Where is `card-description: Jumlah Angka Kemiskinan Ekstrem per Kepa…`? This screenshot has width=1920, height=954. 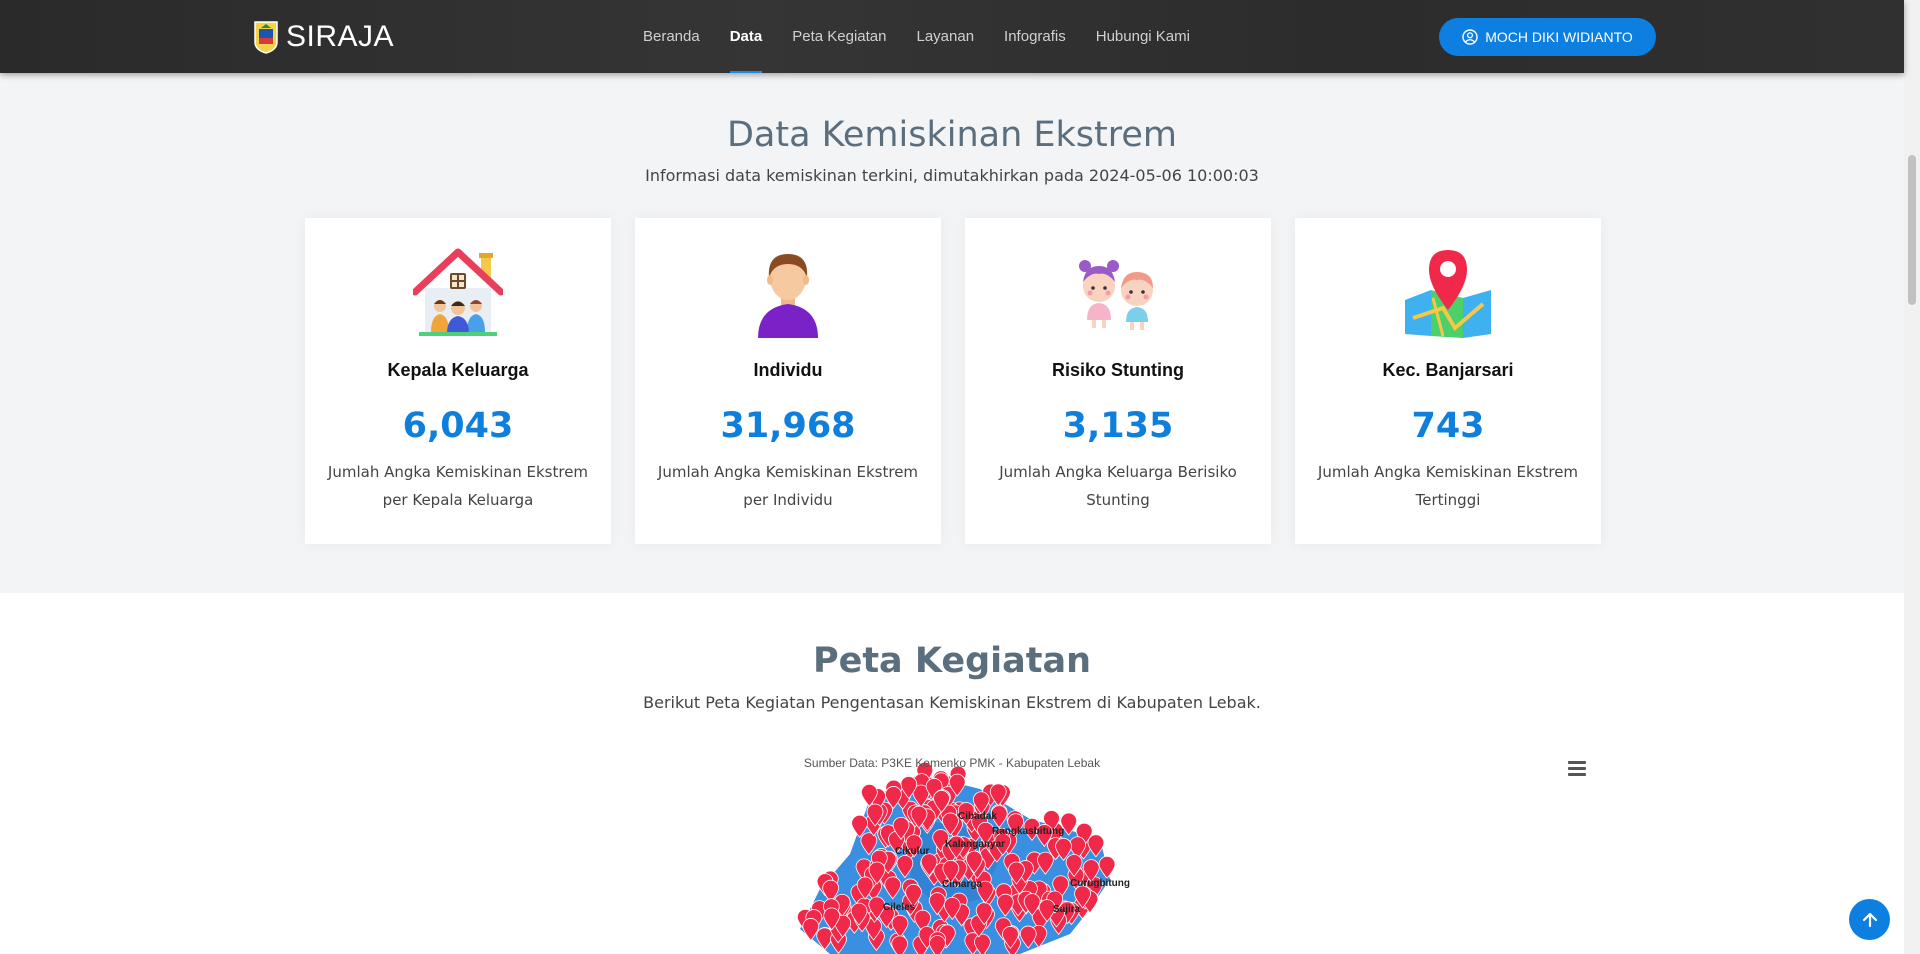 card-description: Jumlah Angka Kemiskinan Ekstrem per Kepa… is located at coordinates (458, 486).